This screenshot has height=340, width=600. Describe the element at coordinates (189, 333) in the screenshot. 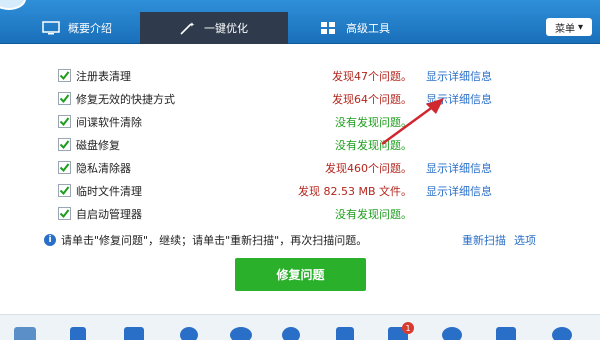

I see `disk-icon` at that location.